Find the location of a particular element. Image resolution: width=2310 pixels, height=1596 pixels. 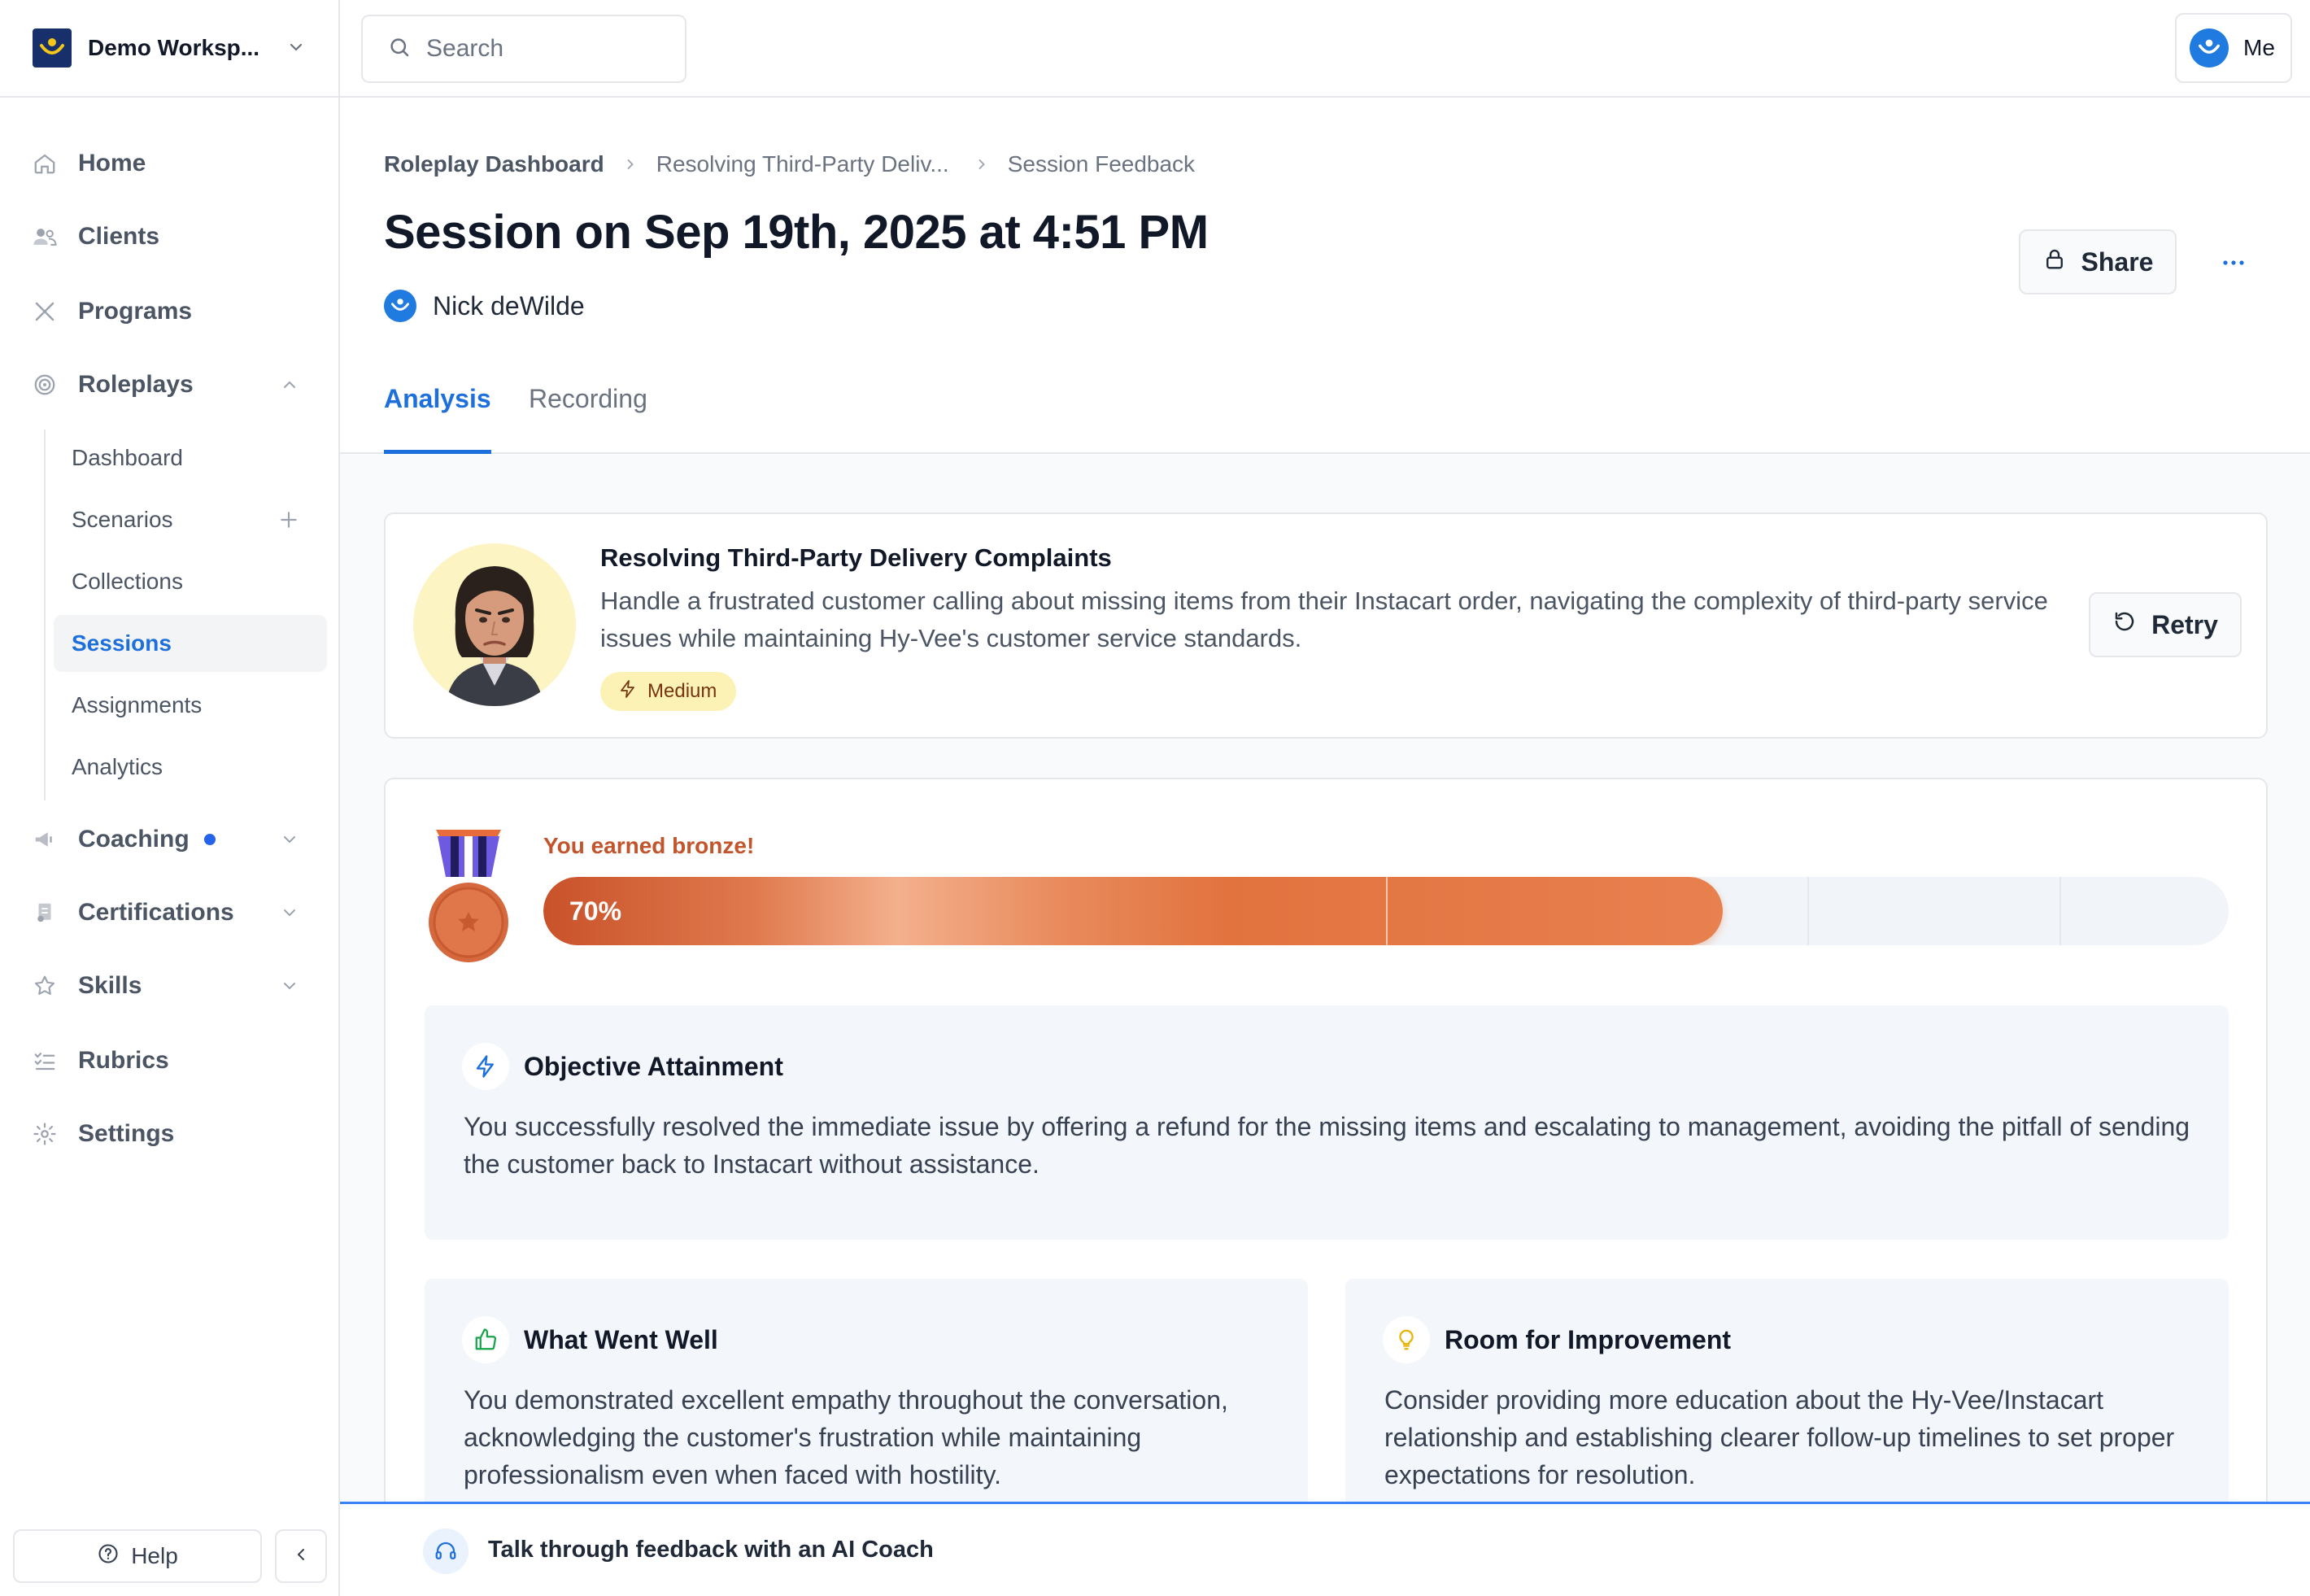

subnav-item-analytics: Analytics is located at coordinates (190, 767).